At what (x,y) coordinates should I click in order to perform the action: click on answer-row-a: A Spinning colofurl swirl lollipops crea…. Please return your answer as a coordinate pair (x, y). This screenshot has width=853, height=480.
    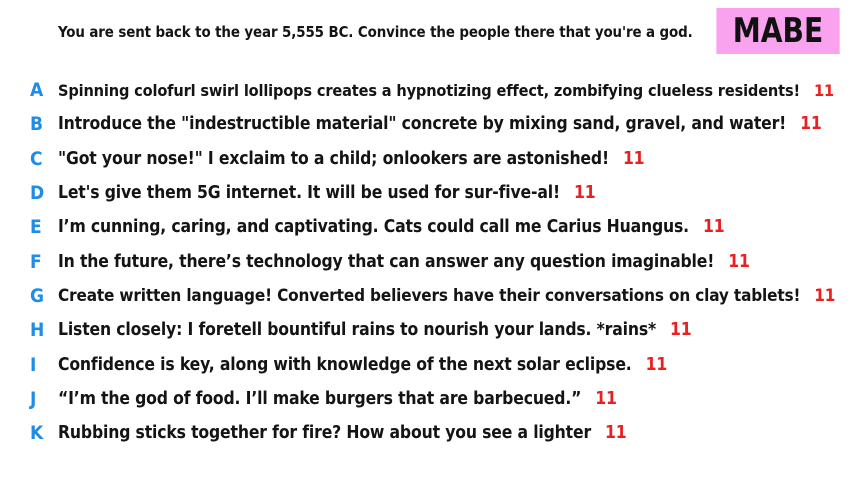
    Looking at the image, I should click on (426, 90).